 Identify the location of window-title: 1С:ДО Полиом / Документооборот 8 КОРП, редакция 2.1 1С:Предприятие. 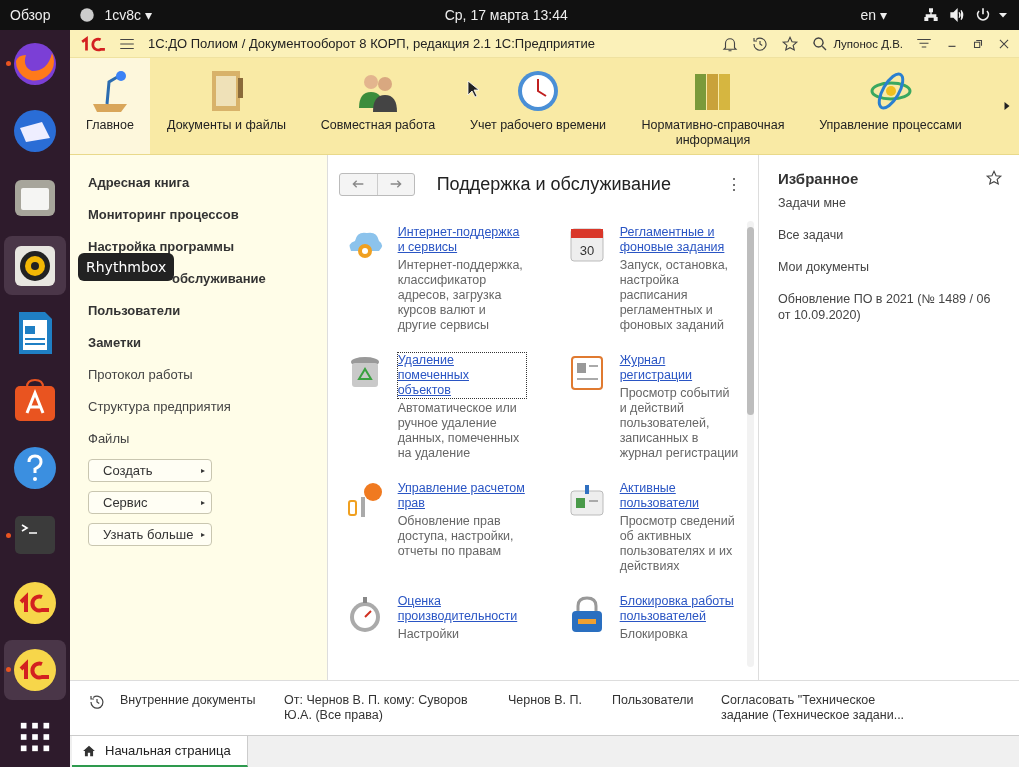
(372, 43).